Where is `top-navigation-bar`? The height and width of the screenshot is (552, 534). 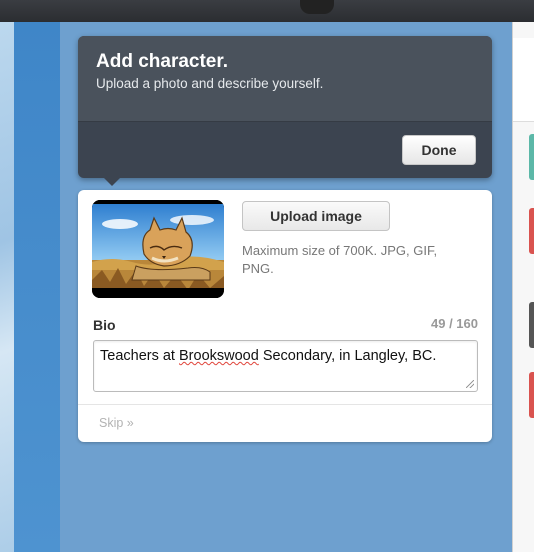 top-navigation-bar is located at coordinates (267, 11).